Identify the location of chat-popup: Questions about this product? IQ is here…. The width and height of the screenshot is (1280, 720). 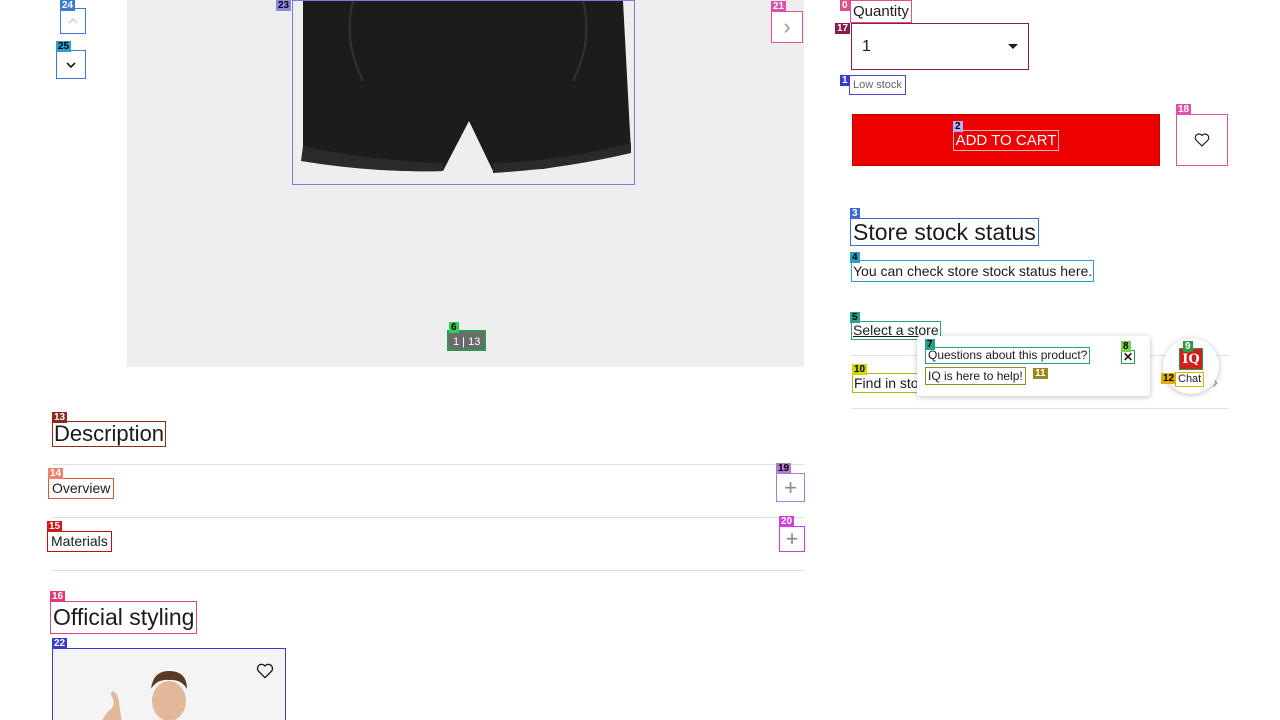
(1033, 366).